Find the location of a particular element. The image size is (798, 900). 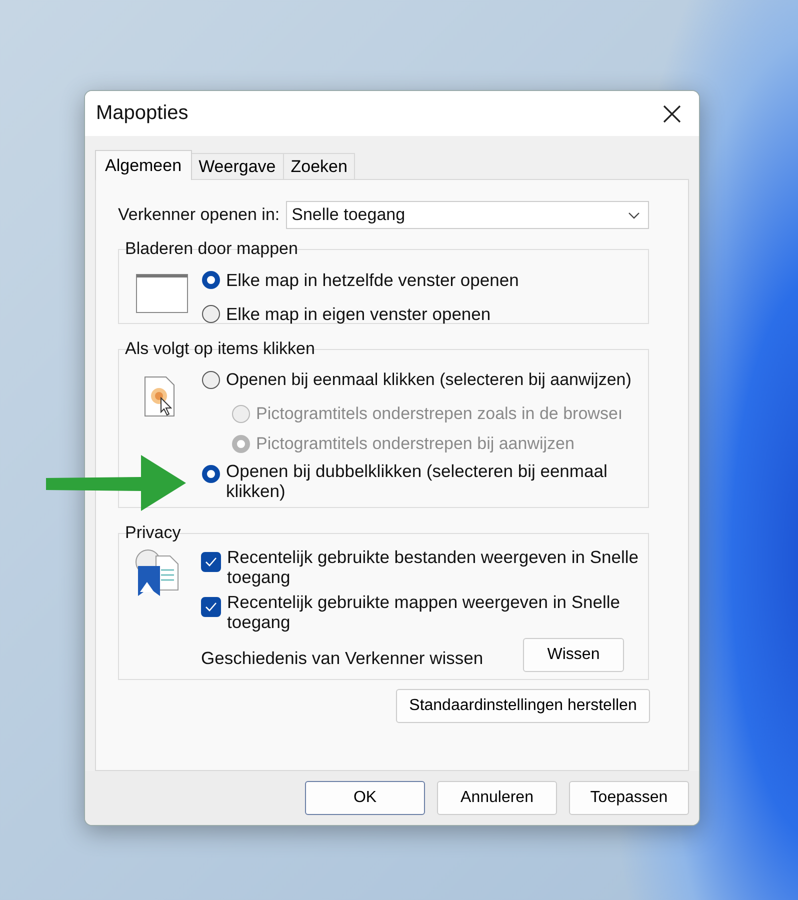

dialog-button: Toepassen is located at coordinates (629, 798).